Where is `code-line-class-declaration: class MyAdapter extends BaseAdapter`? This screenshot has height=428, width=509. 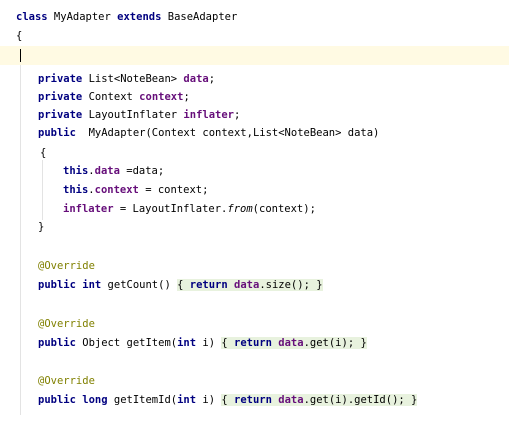
code-line-class-declaration: class MyAdapter extends BaseAdapter is located at coordinates (126, 17).